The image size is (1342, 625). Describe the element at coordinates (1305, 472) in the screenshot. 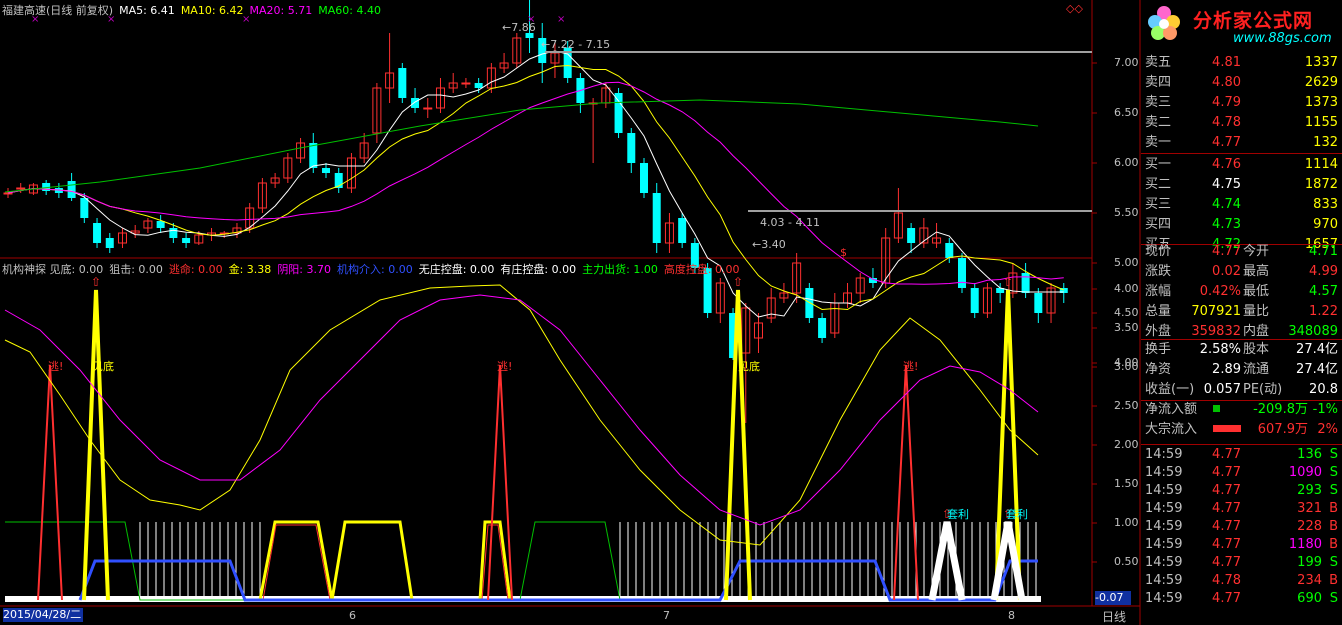

I see `trade-row-1-cell-2: 1090` at that location.